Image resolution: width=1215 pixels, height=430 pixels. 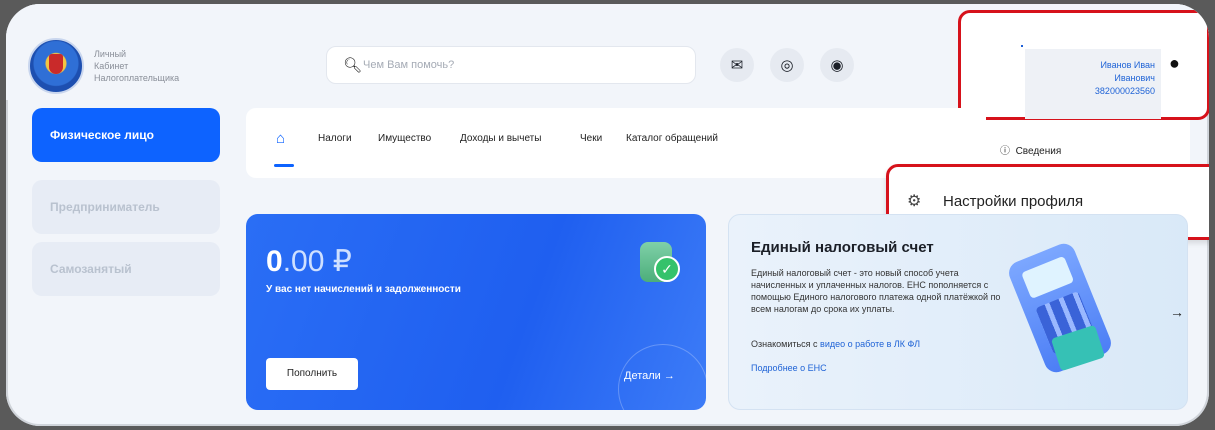 What do you see at coordinates (274, 261) in the screenshot?
I see `balance-amount-int: 0` at bounding box center [274, 261].